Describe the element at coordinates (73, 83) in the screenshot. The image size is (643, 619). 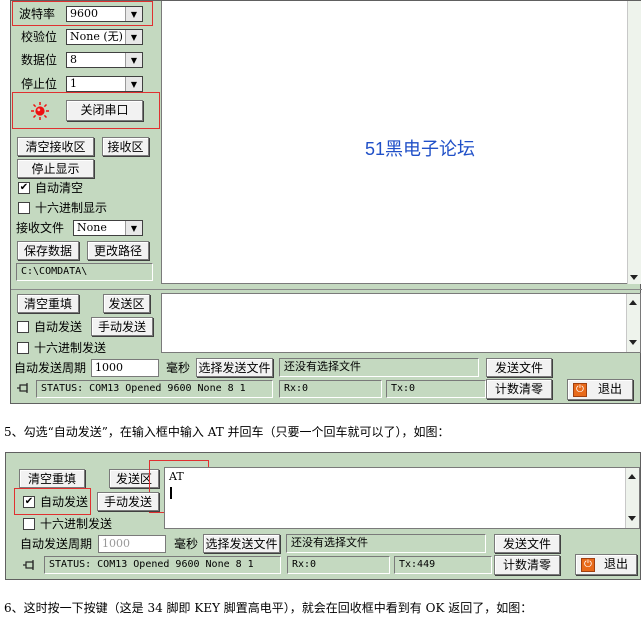
I see `stopbits-value: 1` at that location.